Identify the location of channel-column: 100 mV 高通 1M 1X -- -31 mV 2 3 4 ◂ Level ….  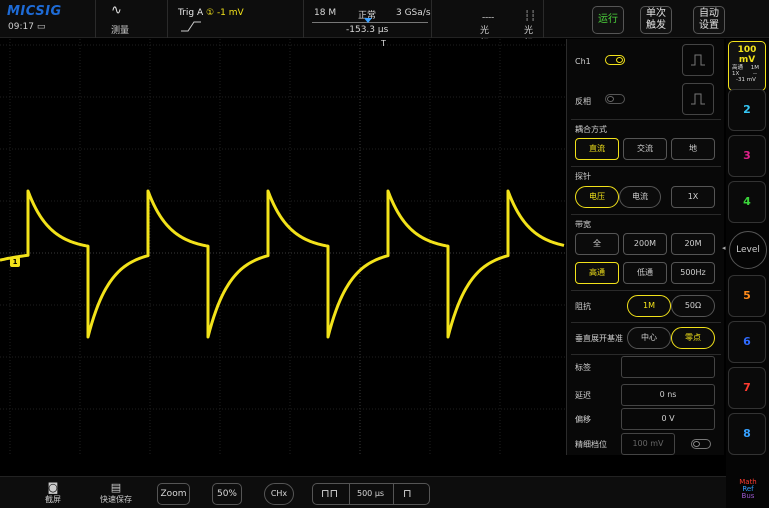
(745, 273).